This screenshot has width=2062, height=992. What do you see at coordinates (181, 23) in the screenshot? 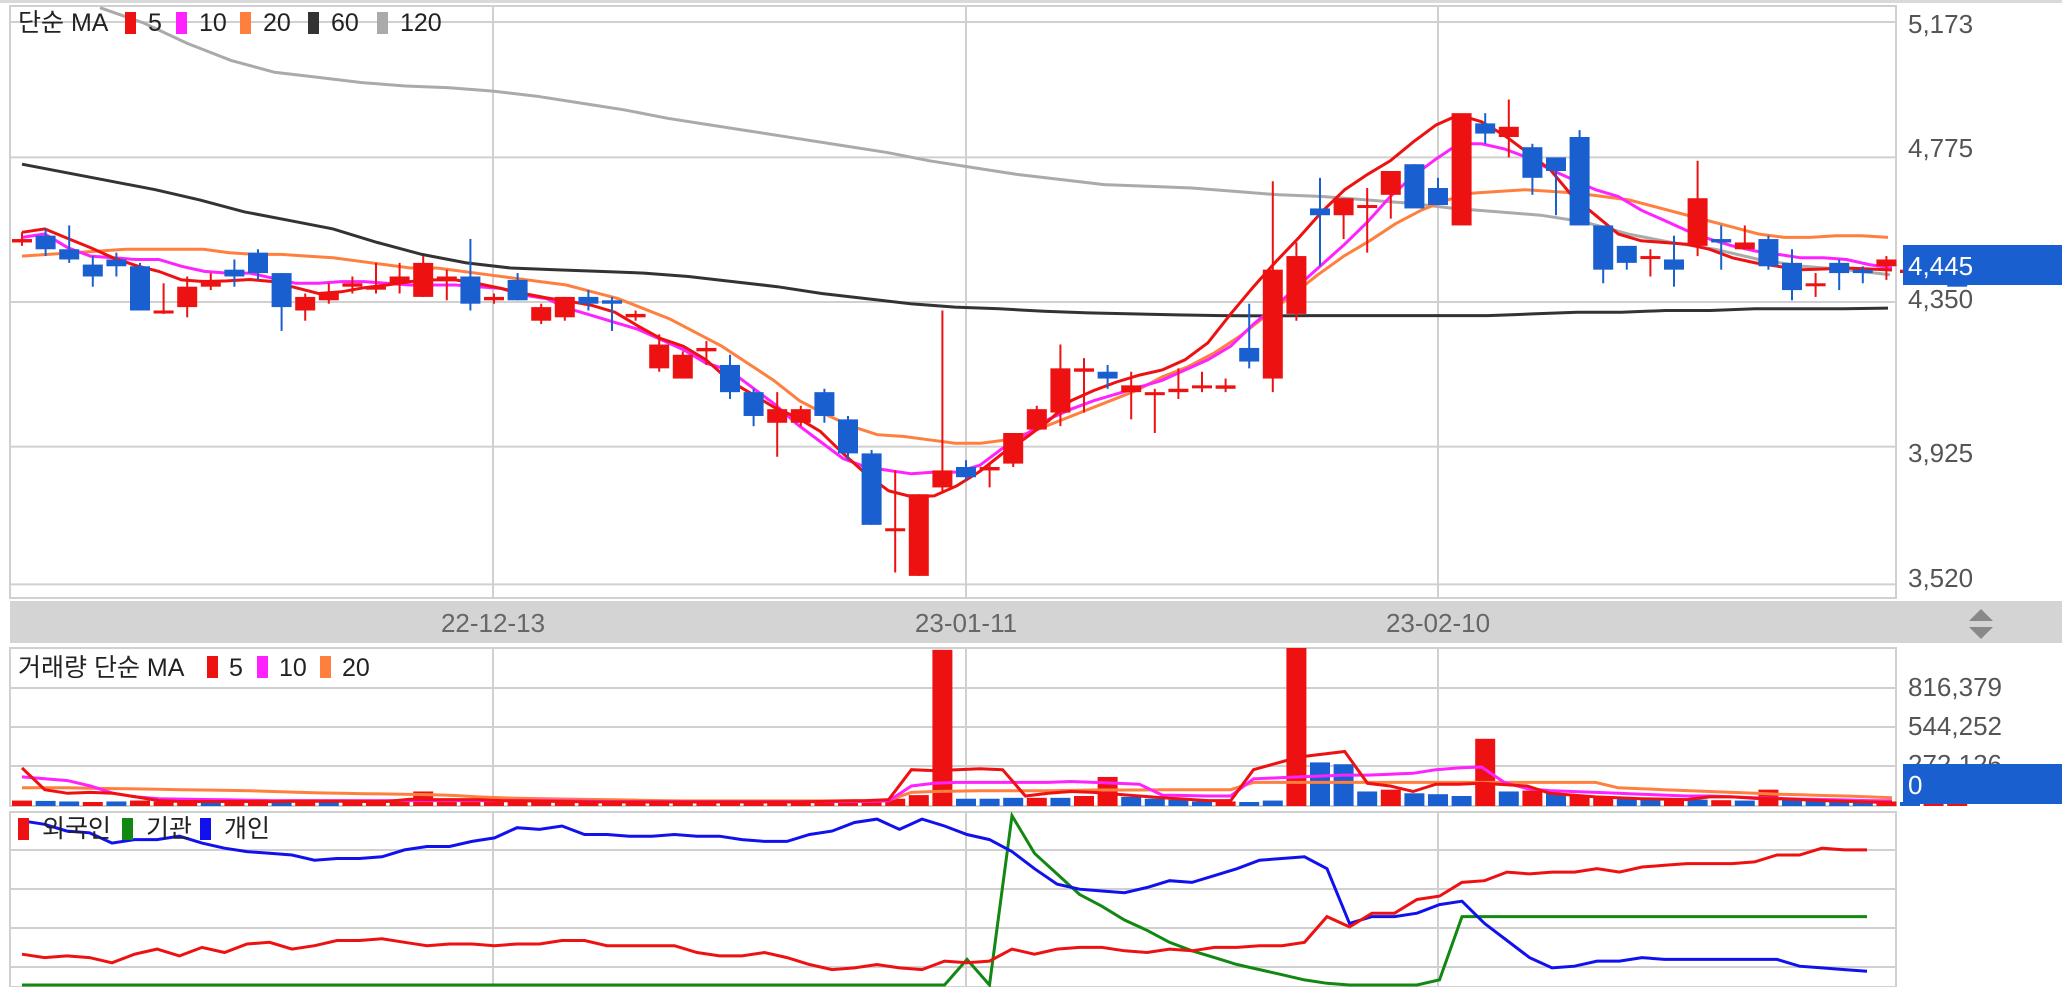
I see `legend-swatch-ma10` at bounding box center [181, 23].